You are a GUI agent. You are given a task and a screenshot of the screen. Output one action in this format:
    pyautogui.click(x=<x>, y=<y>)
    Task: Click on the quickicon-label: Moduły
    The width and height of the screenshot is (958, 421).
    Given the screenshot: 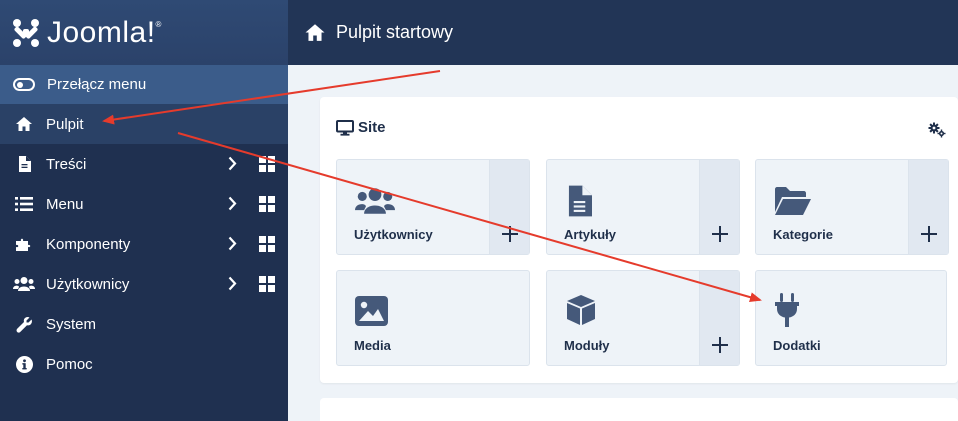 What is the action you would take?
    pyautogui.click(x=587, y=345)
    